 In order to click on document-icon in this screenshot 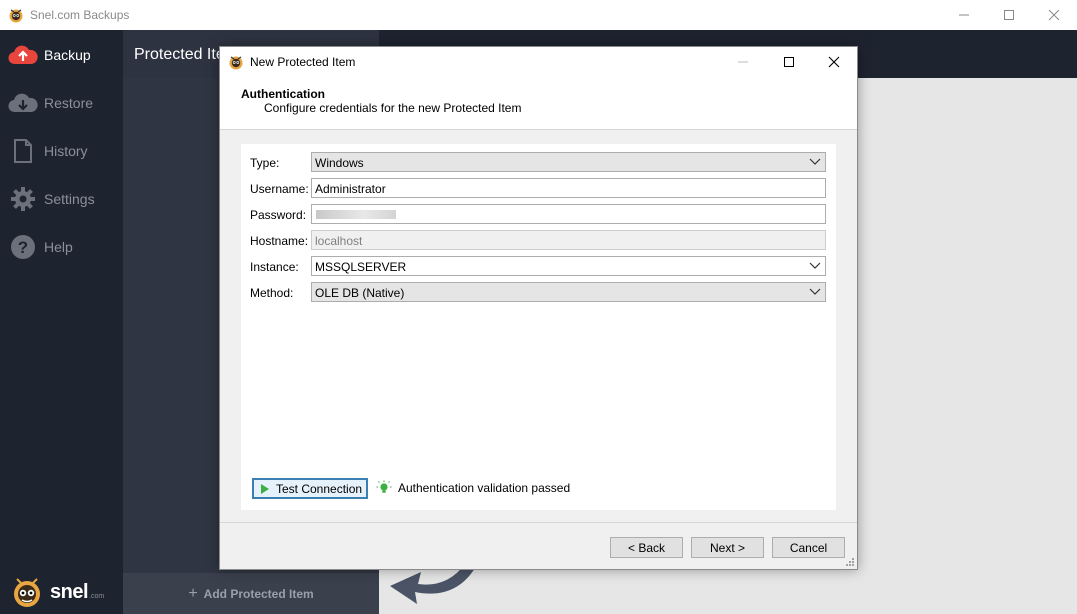, I will do `click(23, 151)`.